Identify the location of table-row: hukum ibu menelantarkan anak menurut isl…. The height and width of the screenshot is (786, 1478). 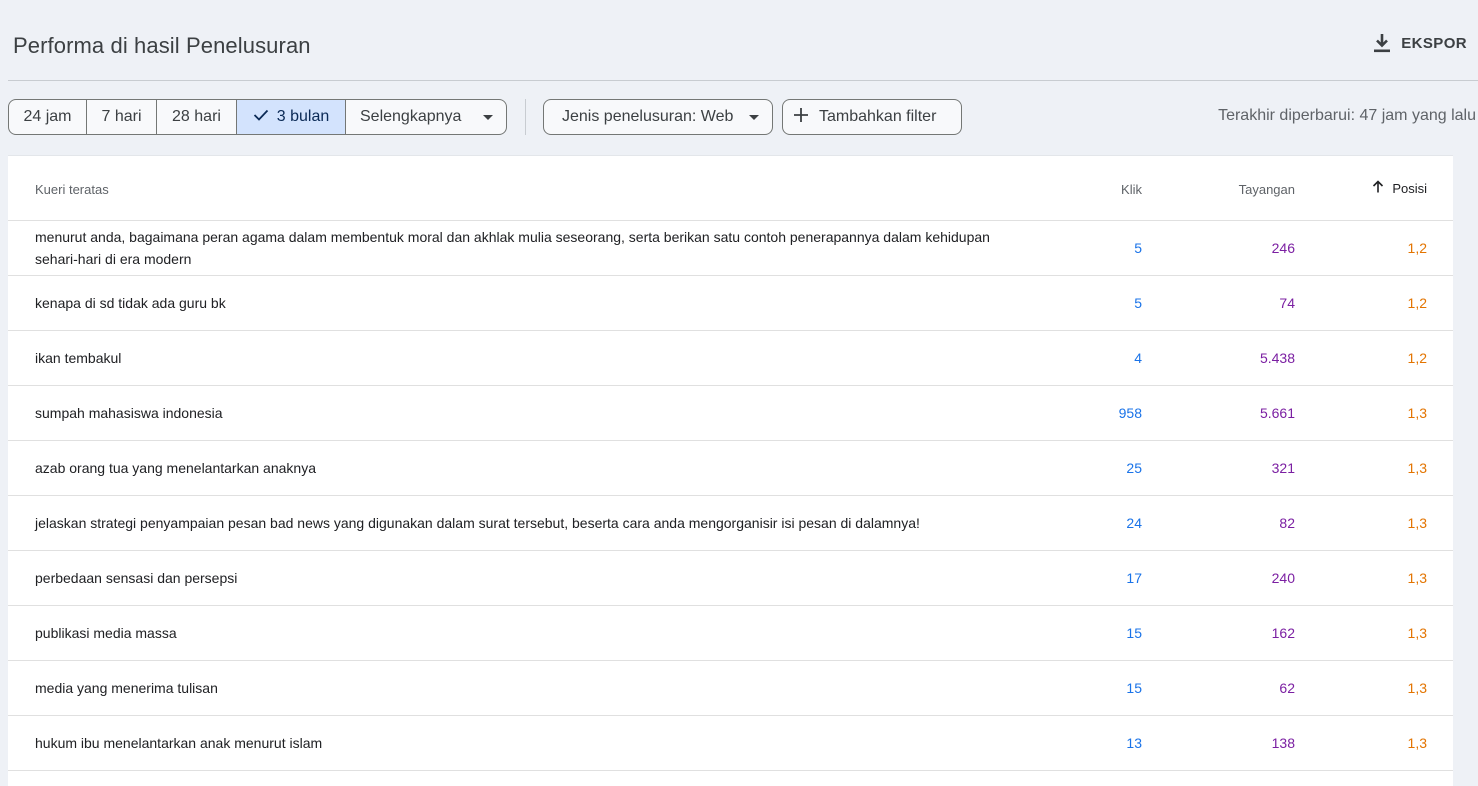
(730, 743).